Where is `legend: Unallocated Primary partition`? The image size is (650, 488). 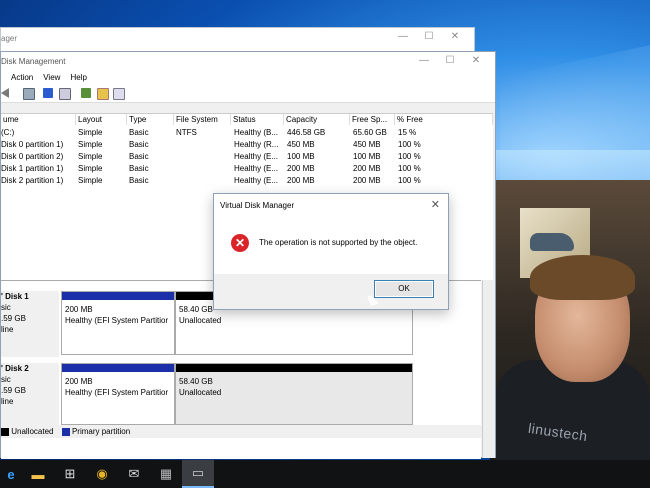
legend: Unallocated Primary partition is located at coordinates (241, 431).